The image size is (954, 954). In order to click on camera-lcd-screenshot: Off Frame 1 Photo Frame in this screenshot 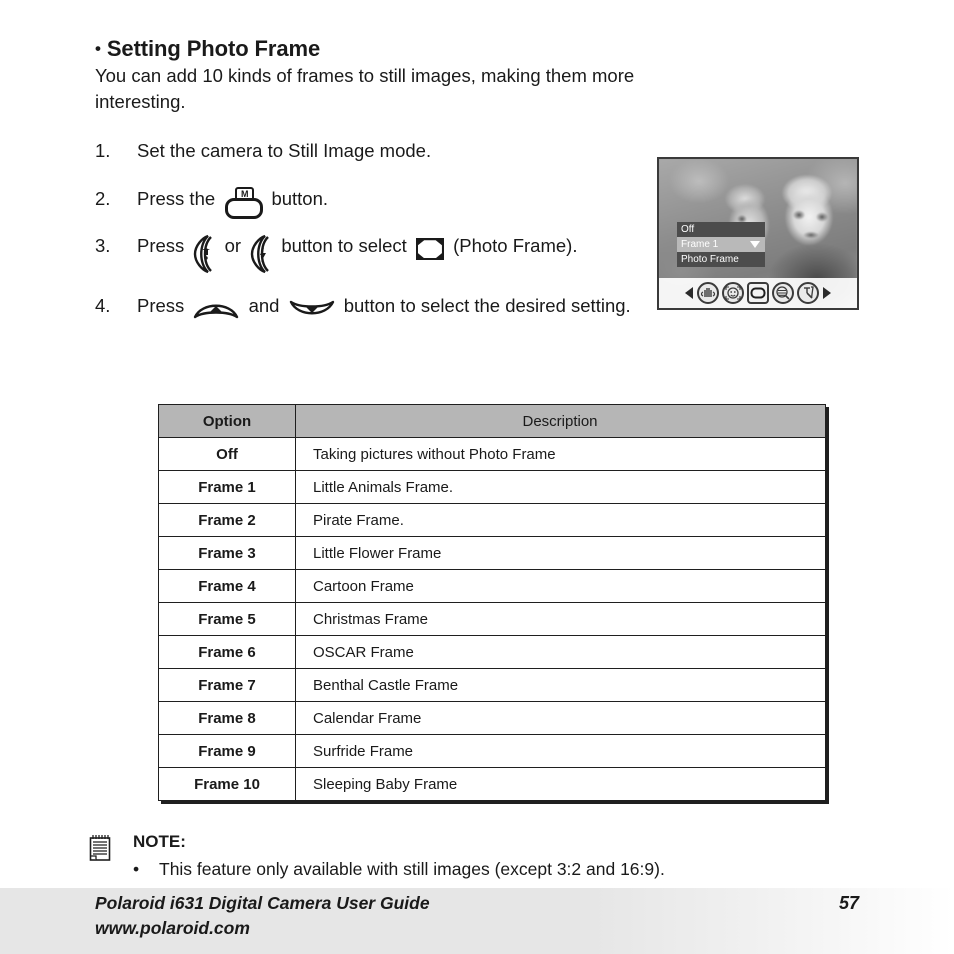, I will do `click(758, 233)`.